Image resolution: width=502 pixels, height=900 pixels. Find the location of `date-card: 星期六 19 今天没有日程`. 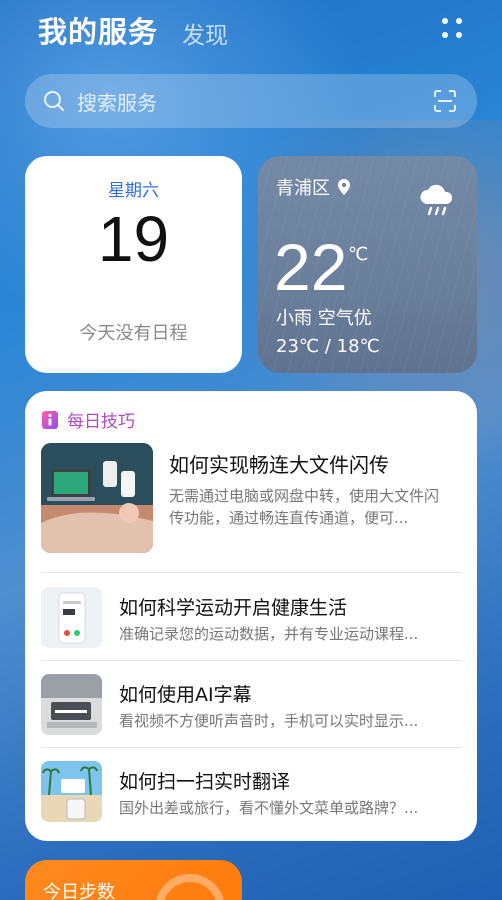

date-card: 星期六 19 今天没有日程 is located at coordinates (133, 264).